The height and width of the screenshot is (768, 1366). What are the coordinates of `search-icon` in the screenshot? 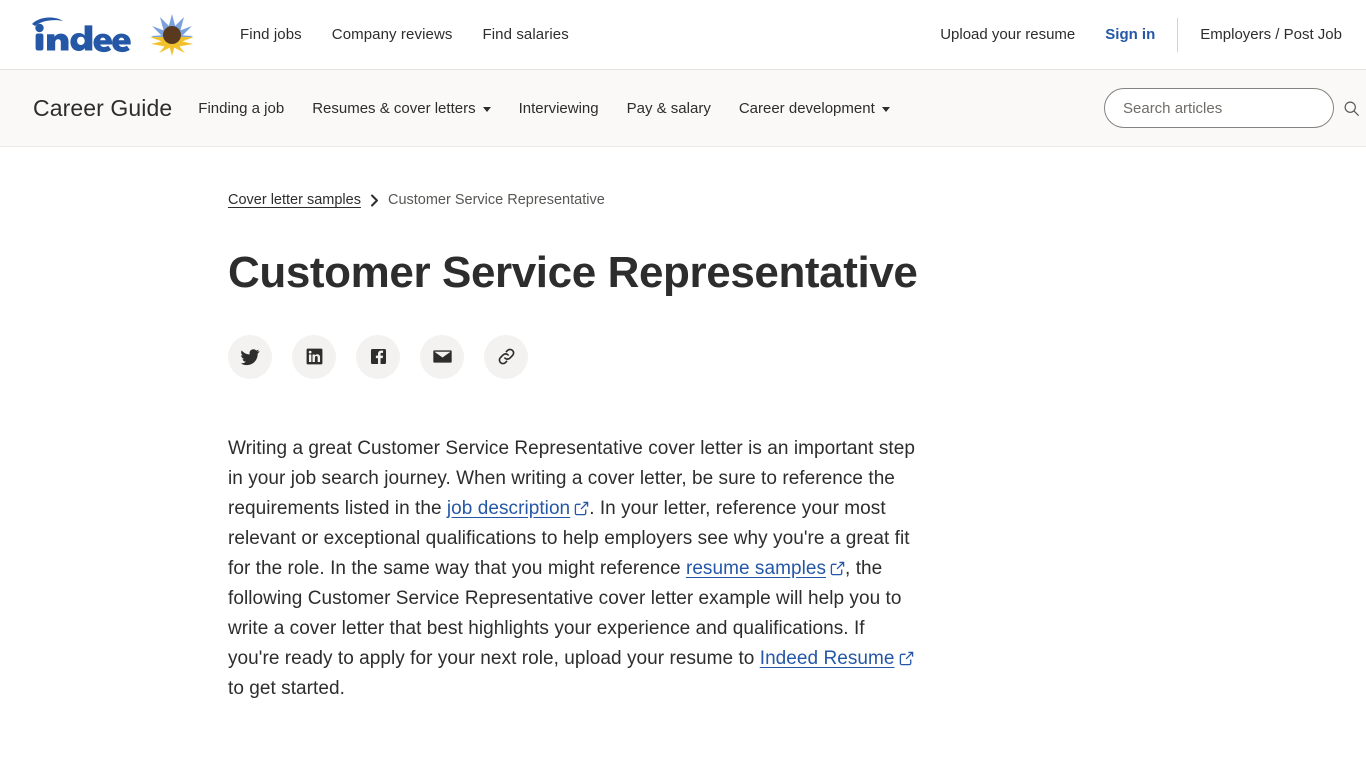 It's located at (1351, 108).